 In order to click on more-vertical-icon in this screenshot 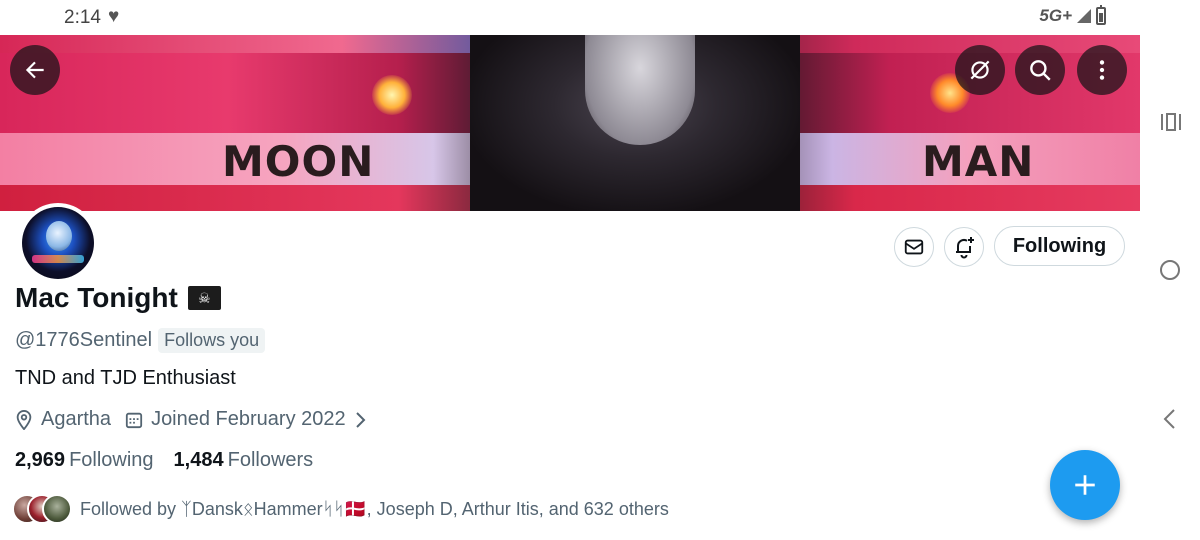, I will do `click(1102, 70)`.